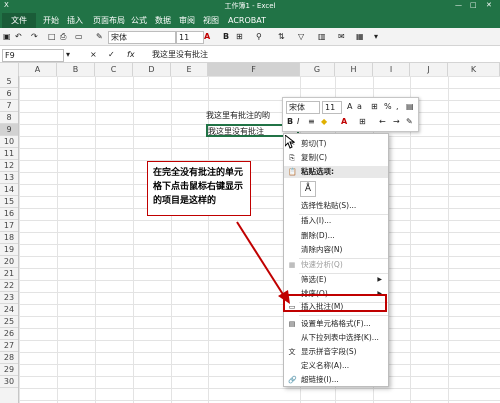 The width and height of the screenshot is (500, 403). I want to click on mouse-cursor-icon, so click(290, 142).